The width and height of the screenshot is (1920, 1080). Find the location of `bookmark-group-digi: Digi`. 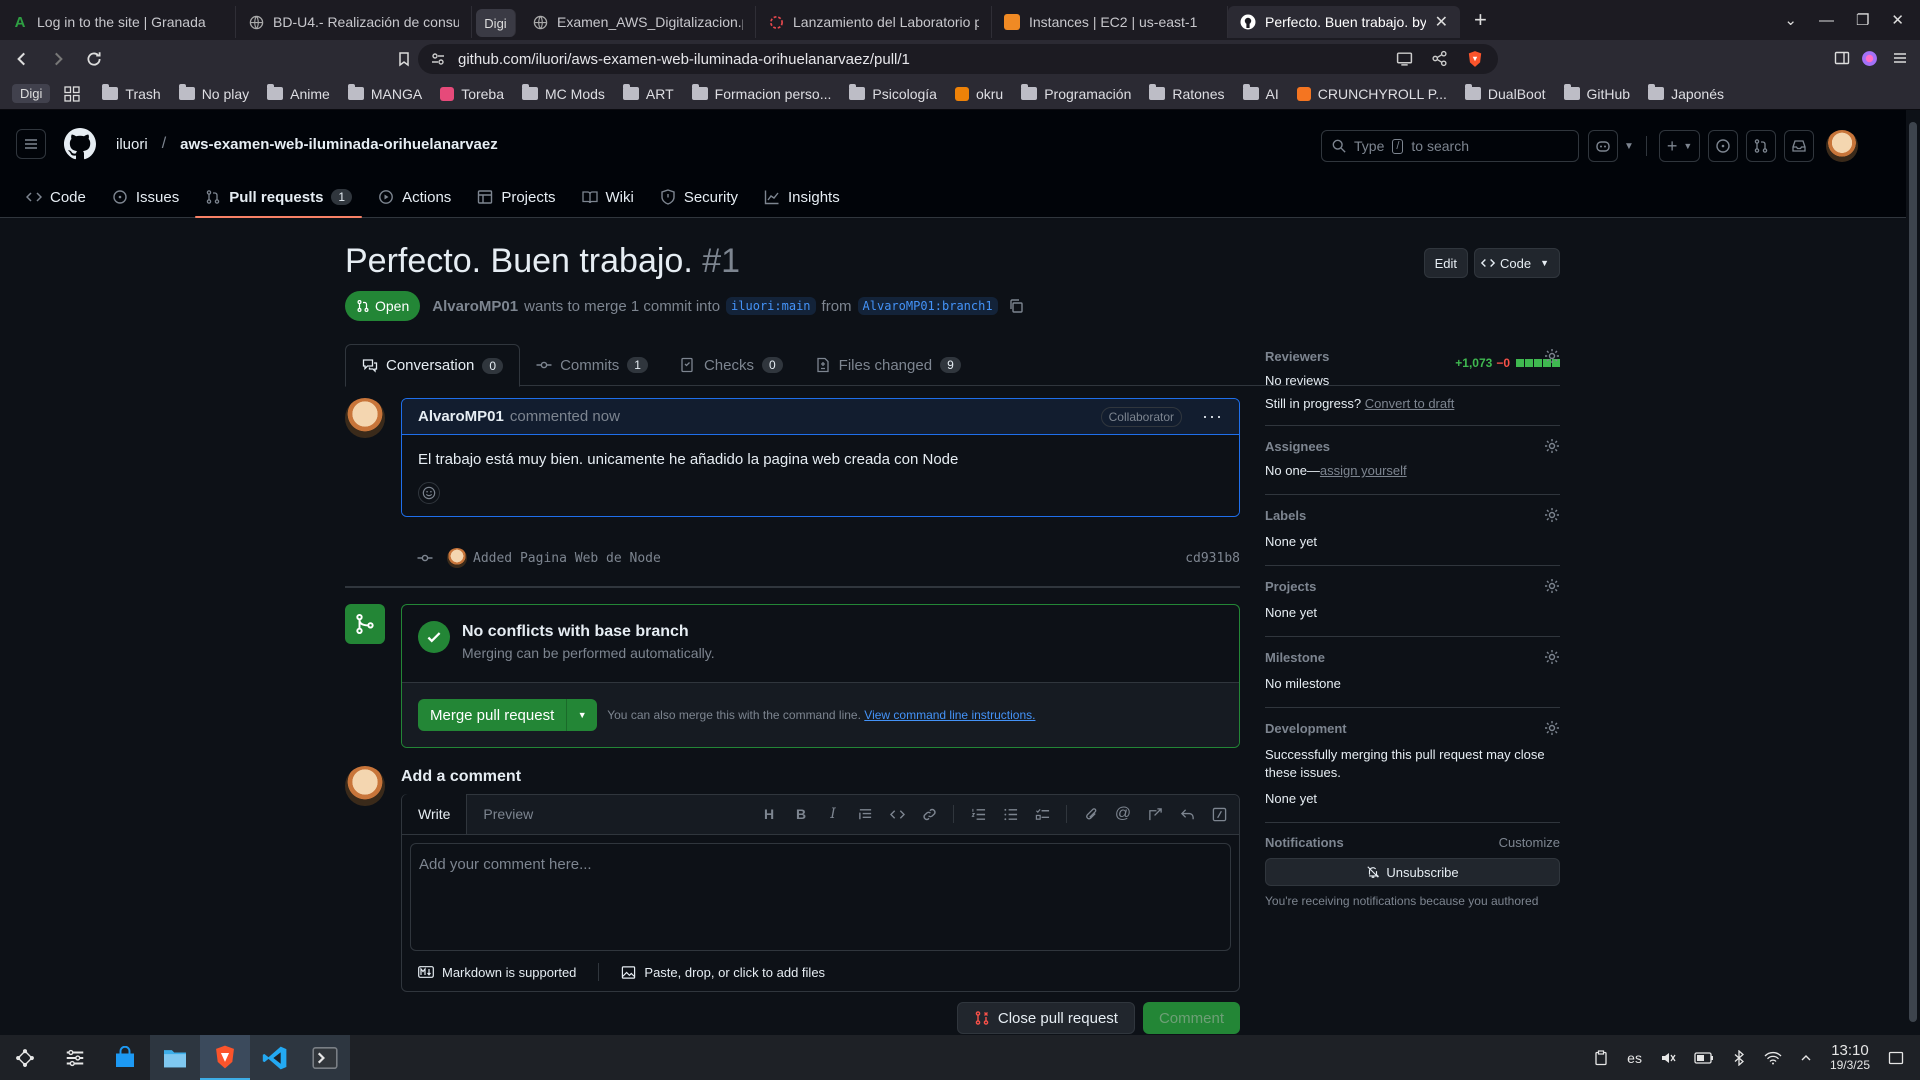

bookmark-group-digi: Digi is located at coordinates (31, 93).